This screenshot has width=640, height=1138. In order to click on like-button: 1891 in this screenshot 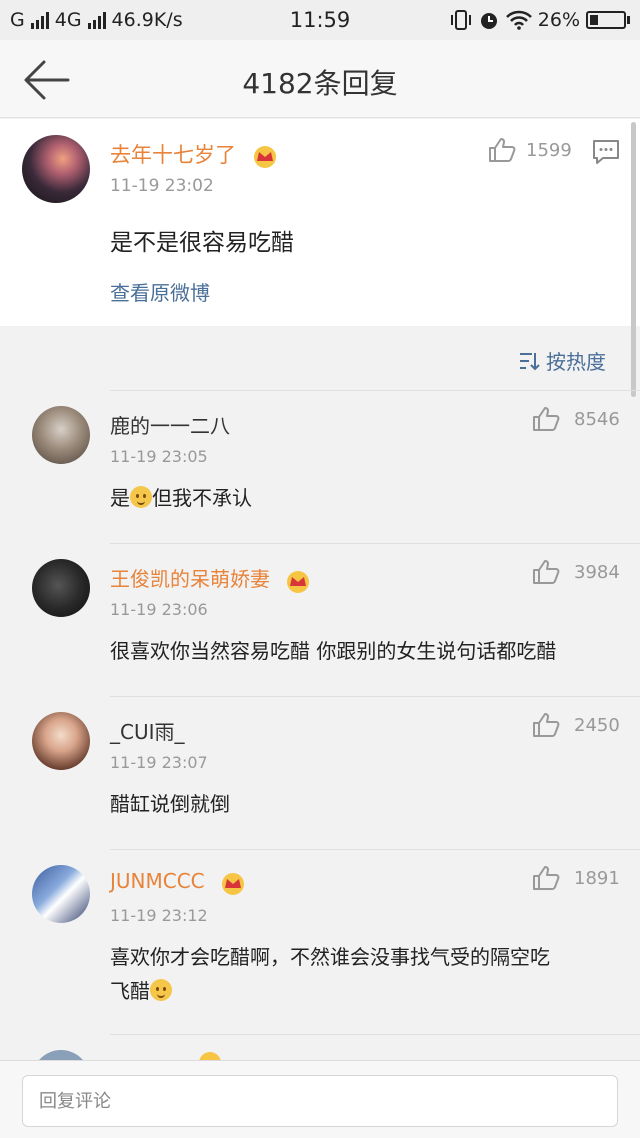, I will do `click(576, 878)`.